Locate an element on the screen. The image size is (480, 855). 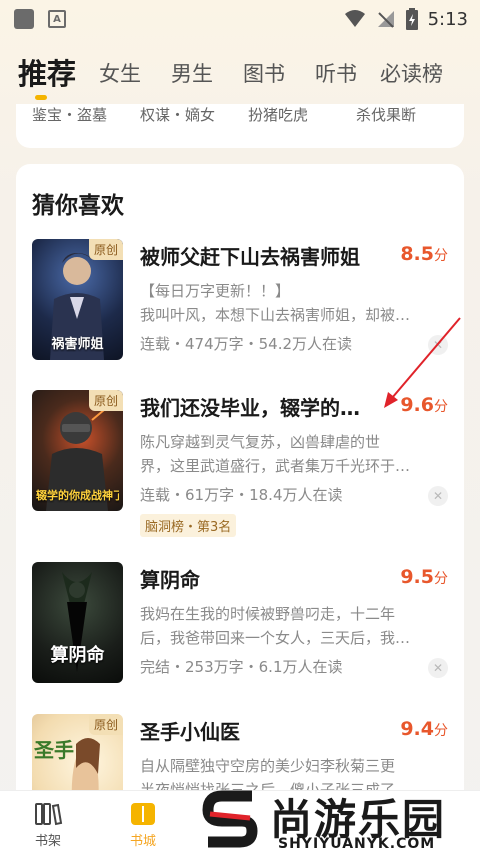
cover-title: 辍学的你成战神了 is located at coordinates (77, 495).